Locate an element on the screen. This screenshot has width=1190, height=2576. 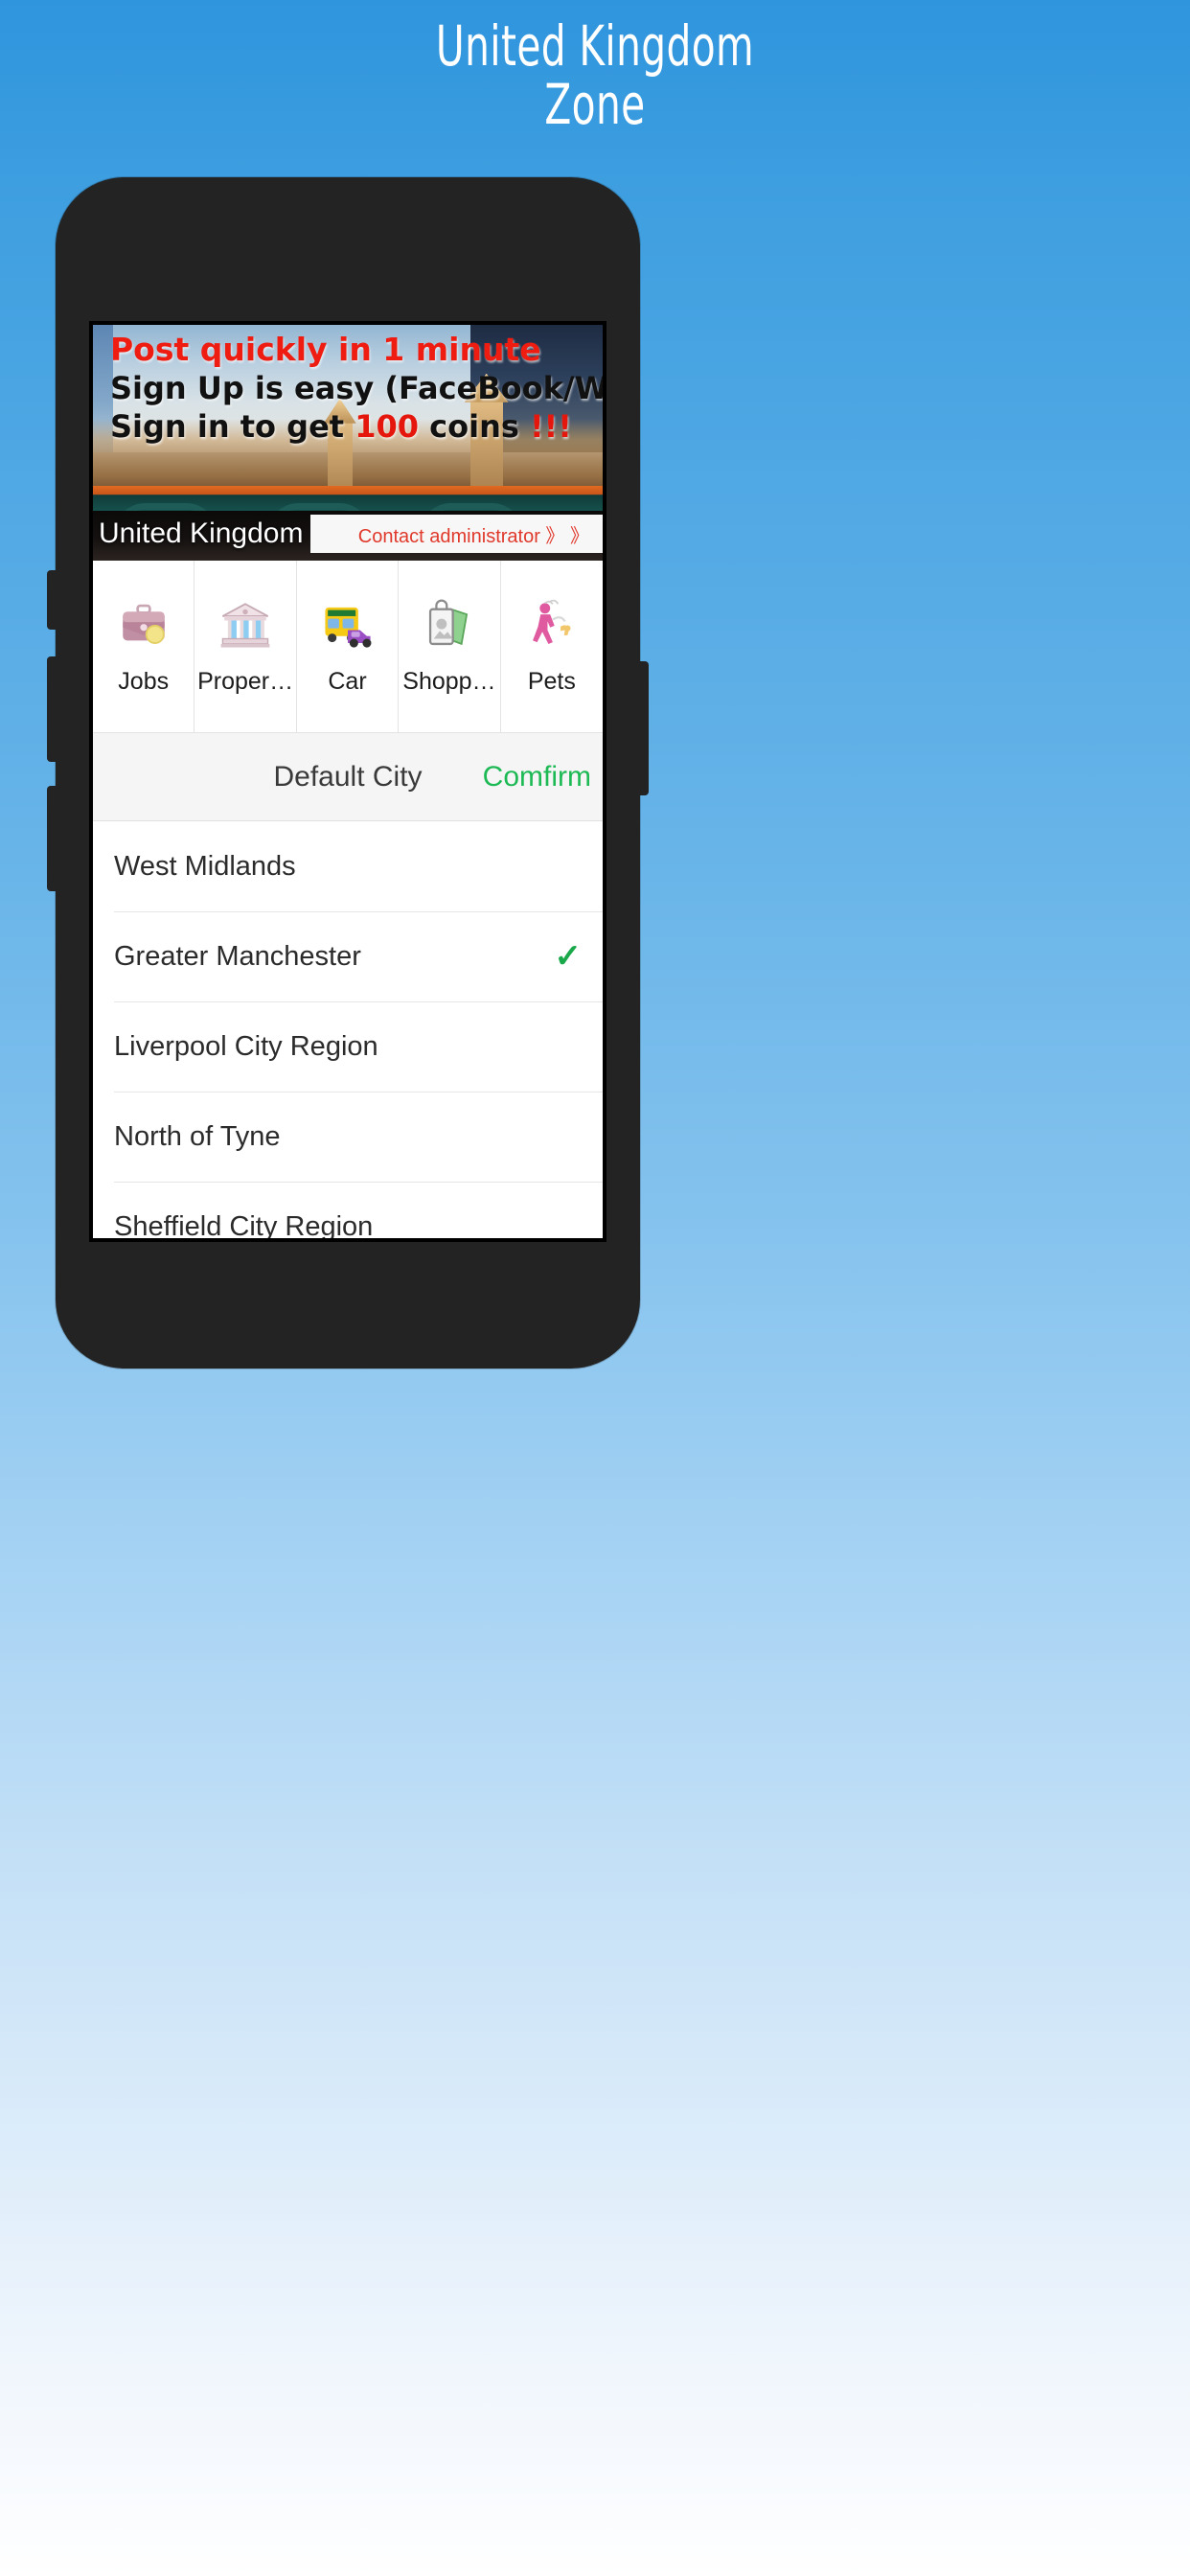
page-title-line-1: United Kingdom is located at coordinates (595, 46).